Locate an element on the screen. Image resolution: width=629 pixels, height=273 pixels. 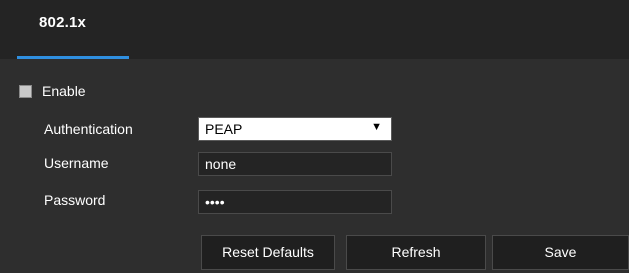
enable-label: Enable is located at coordinates (64, 91).